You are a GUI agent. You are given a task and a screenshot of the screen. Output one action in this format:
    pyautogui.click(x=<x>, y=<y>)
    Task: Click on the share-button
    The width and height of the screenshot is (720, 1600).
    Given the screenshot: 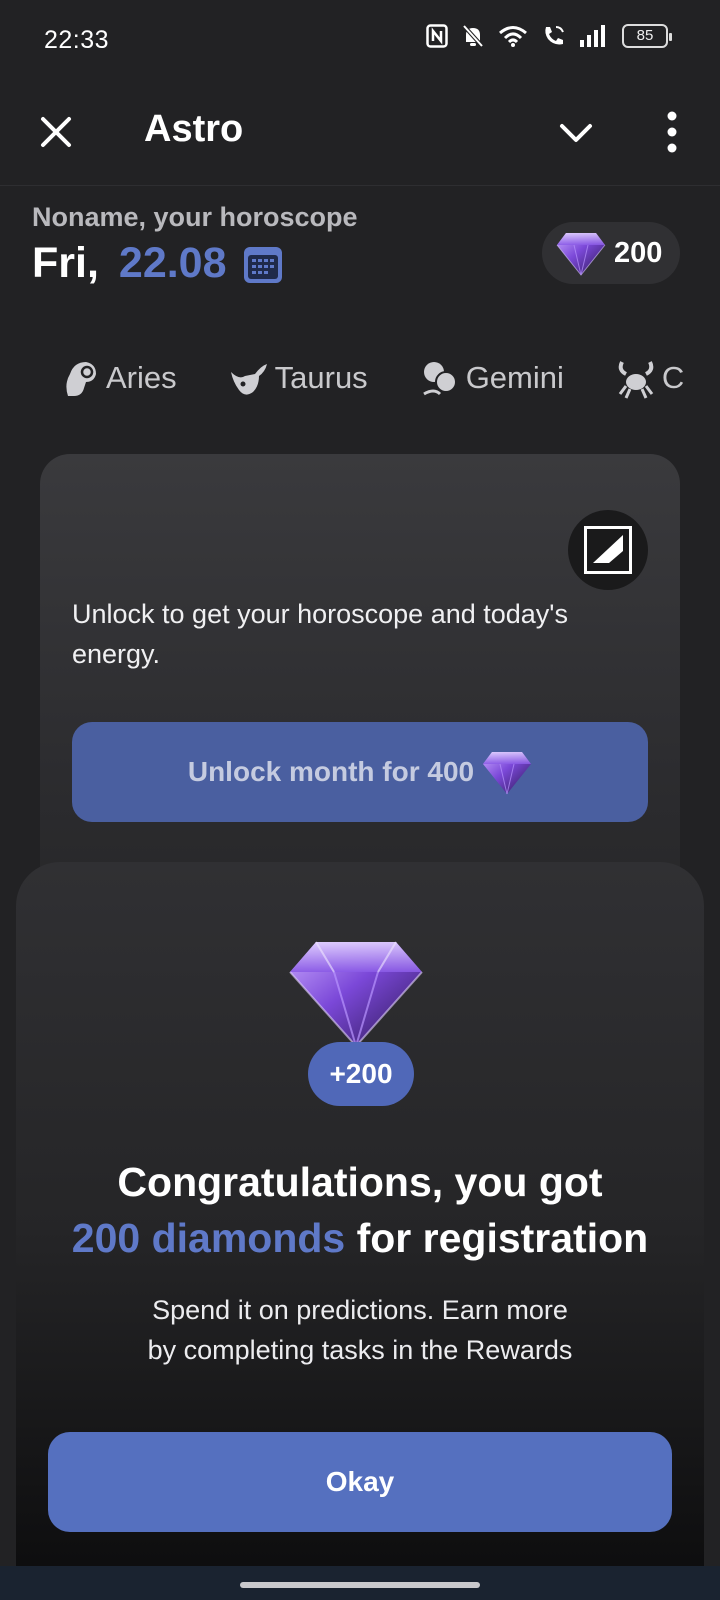 What is the action you would take?
    pyautogui.click(x=608, y=550)
    